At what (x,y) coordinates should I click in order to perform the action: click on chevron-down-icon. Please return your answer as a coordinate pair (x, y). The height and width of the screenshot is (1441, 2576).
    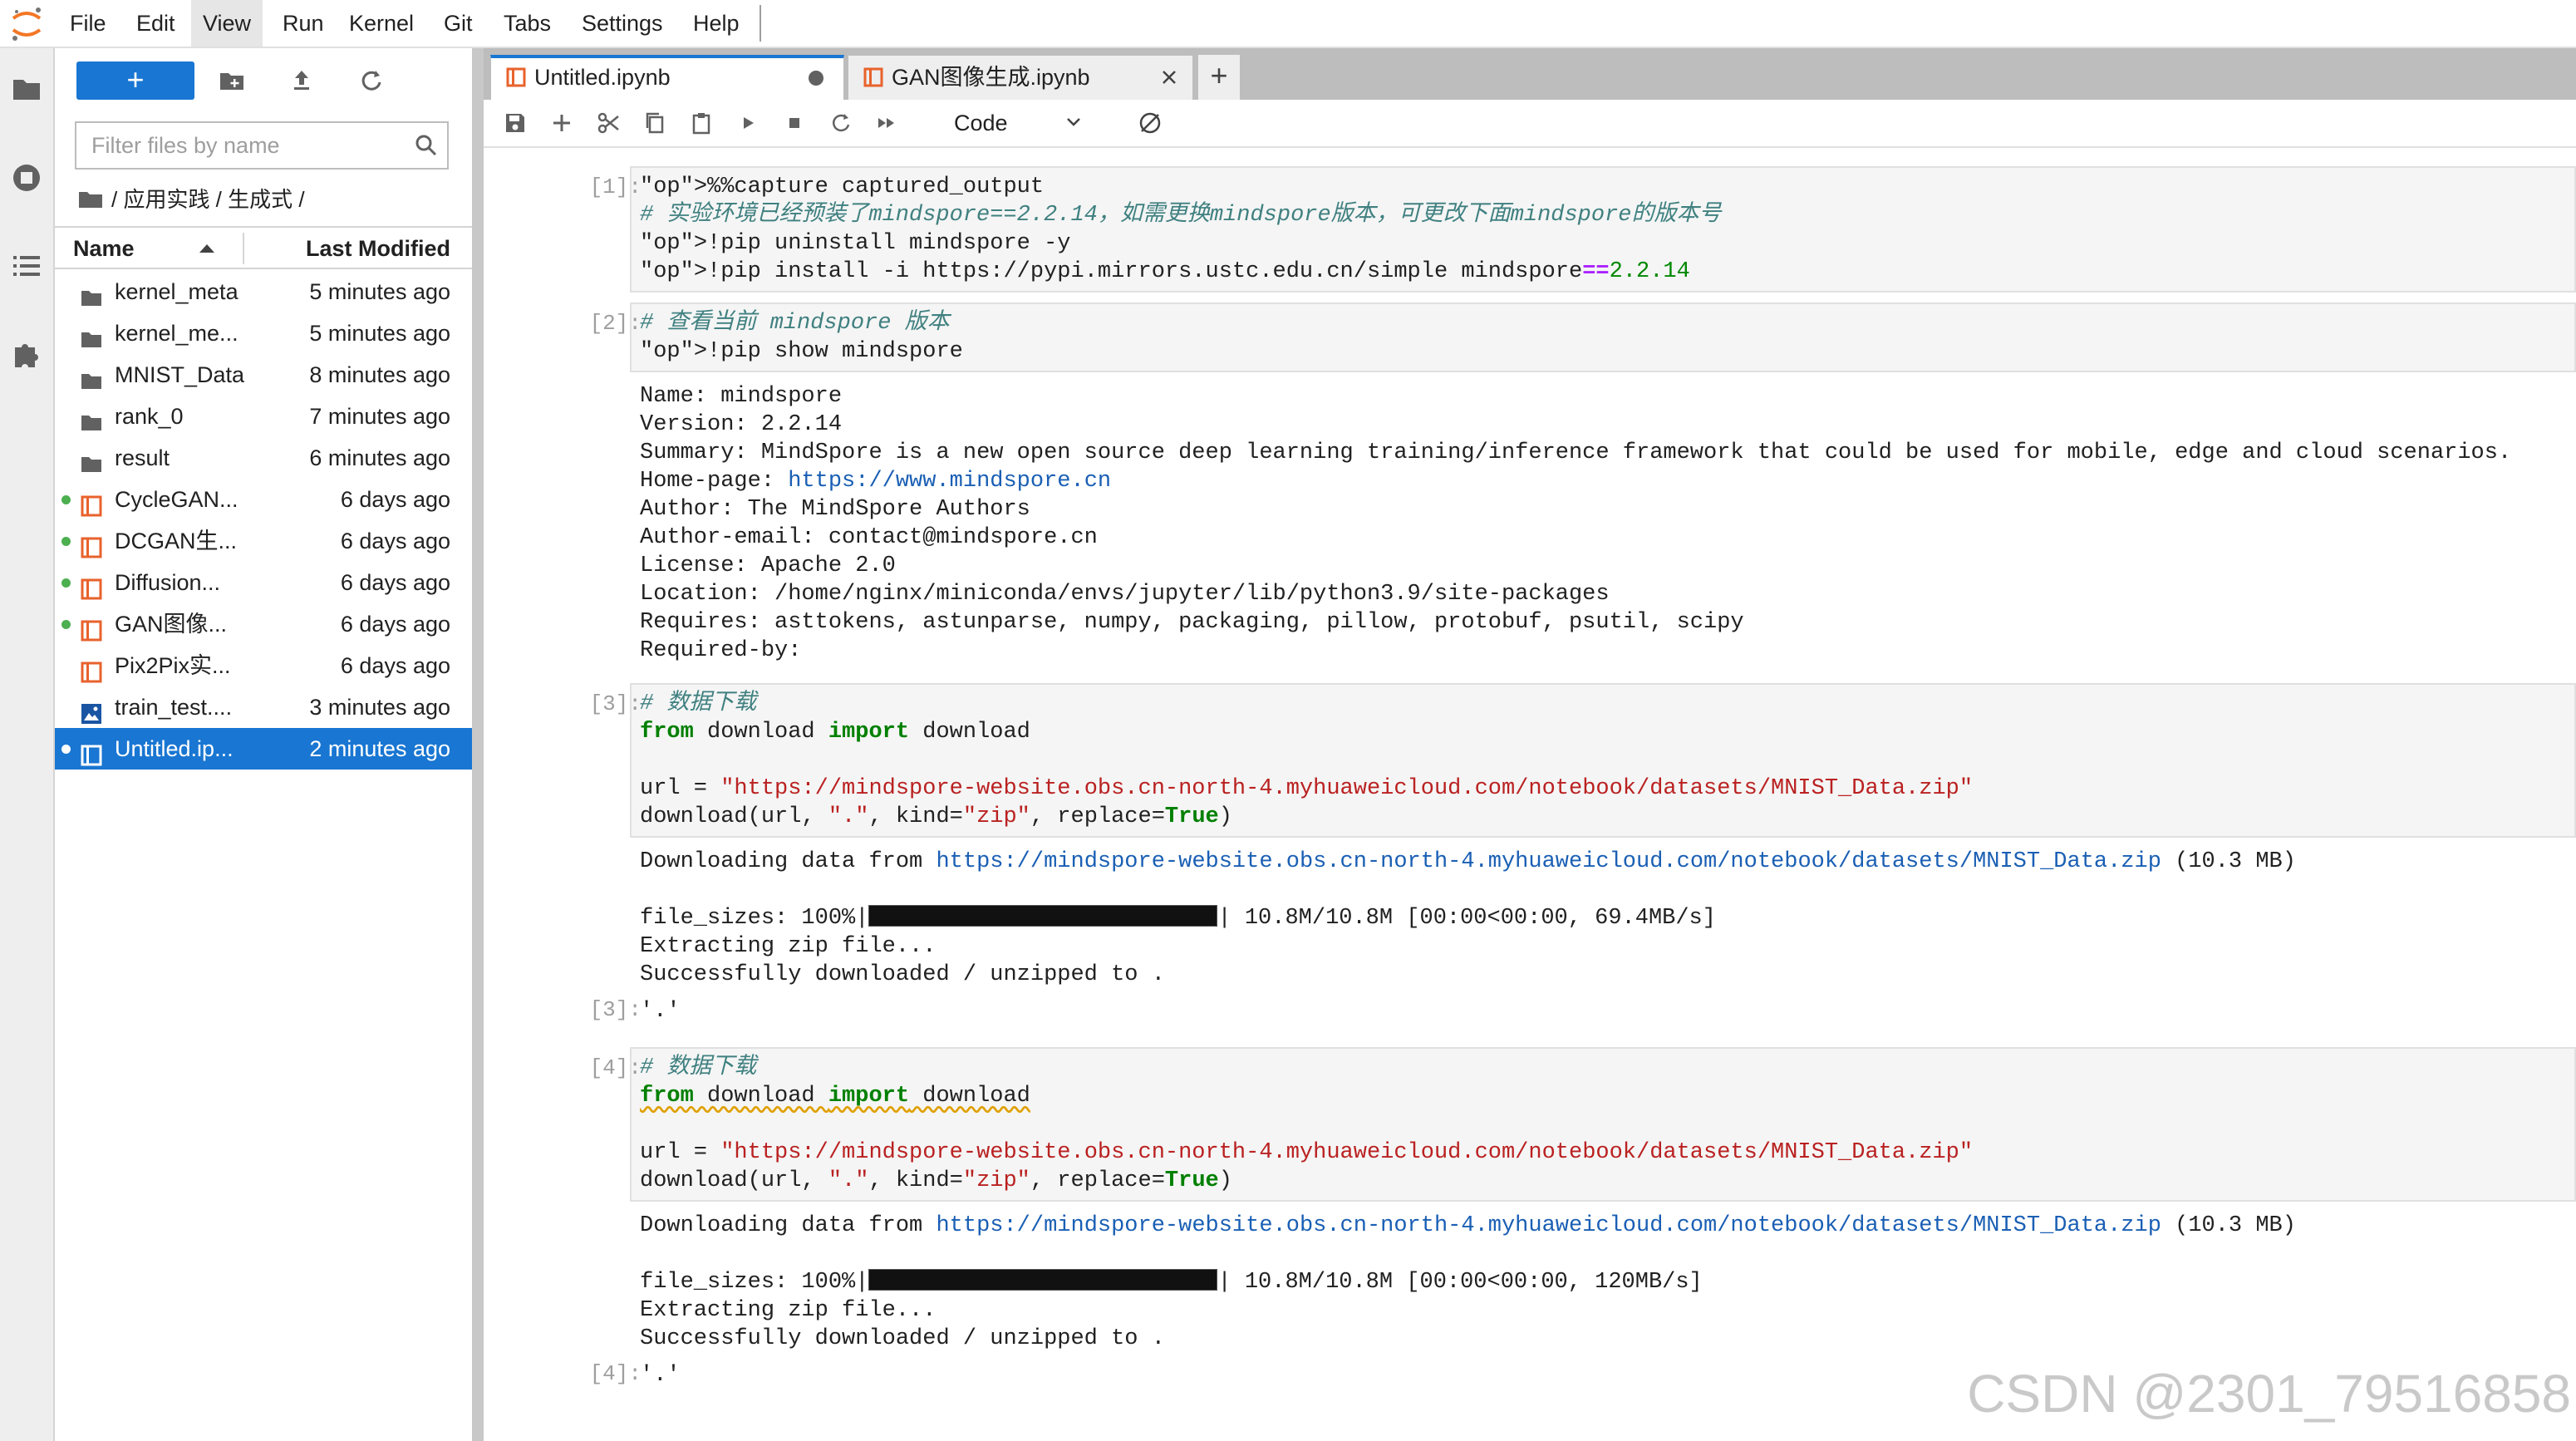
    Looking at the image, I should click on (1074, 121).